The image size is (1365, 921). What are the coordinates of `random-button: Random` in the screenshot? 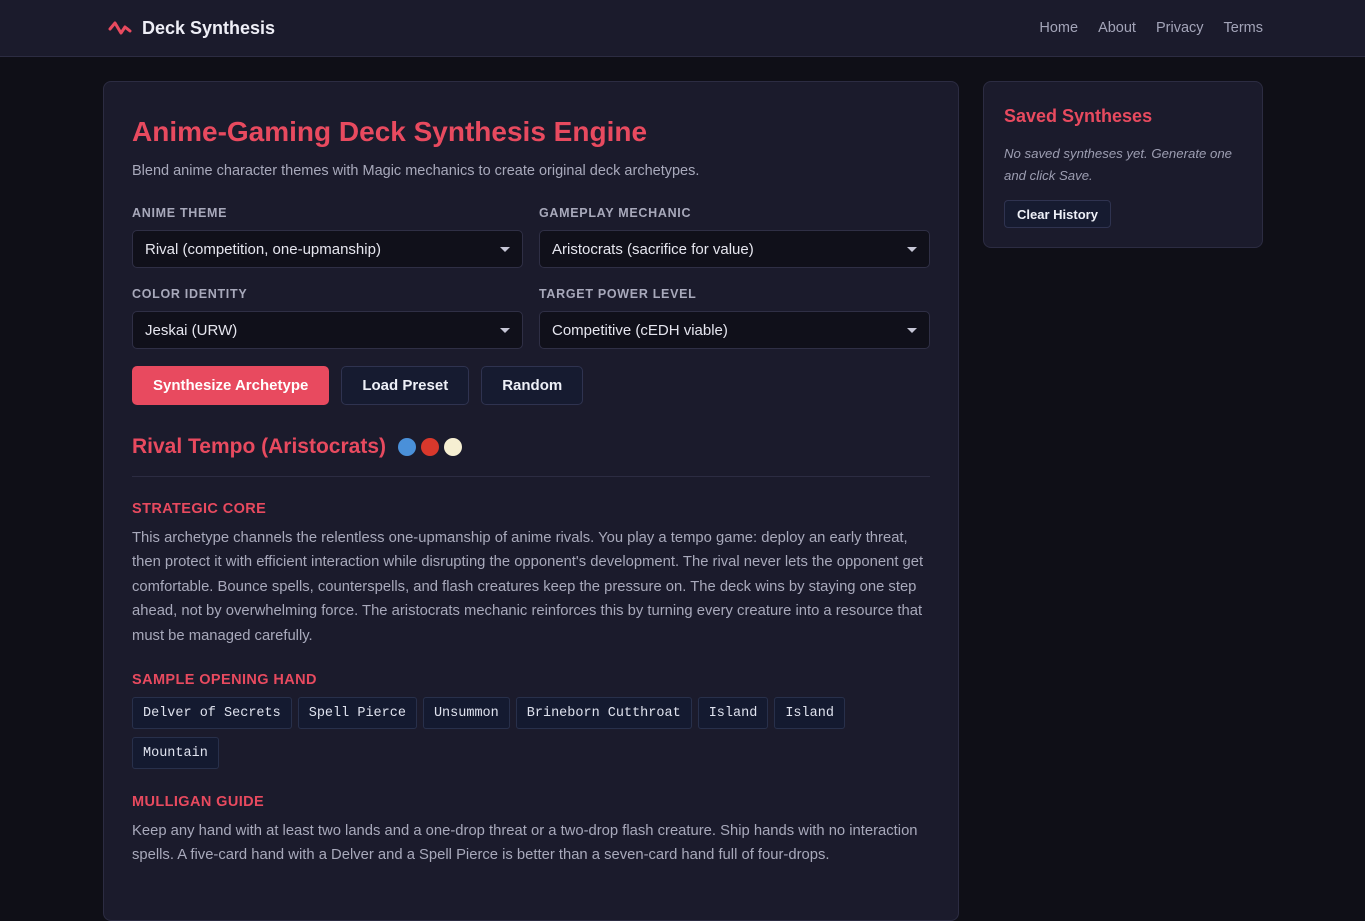 It's located at (532, 385).